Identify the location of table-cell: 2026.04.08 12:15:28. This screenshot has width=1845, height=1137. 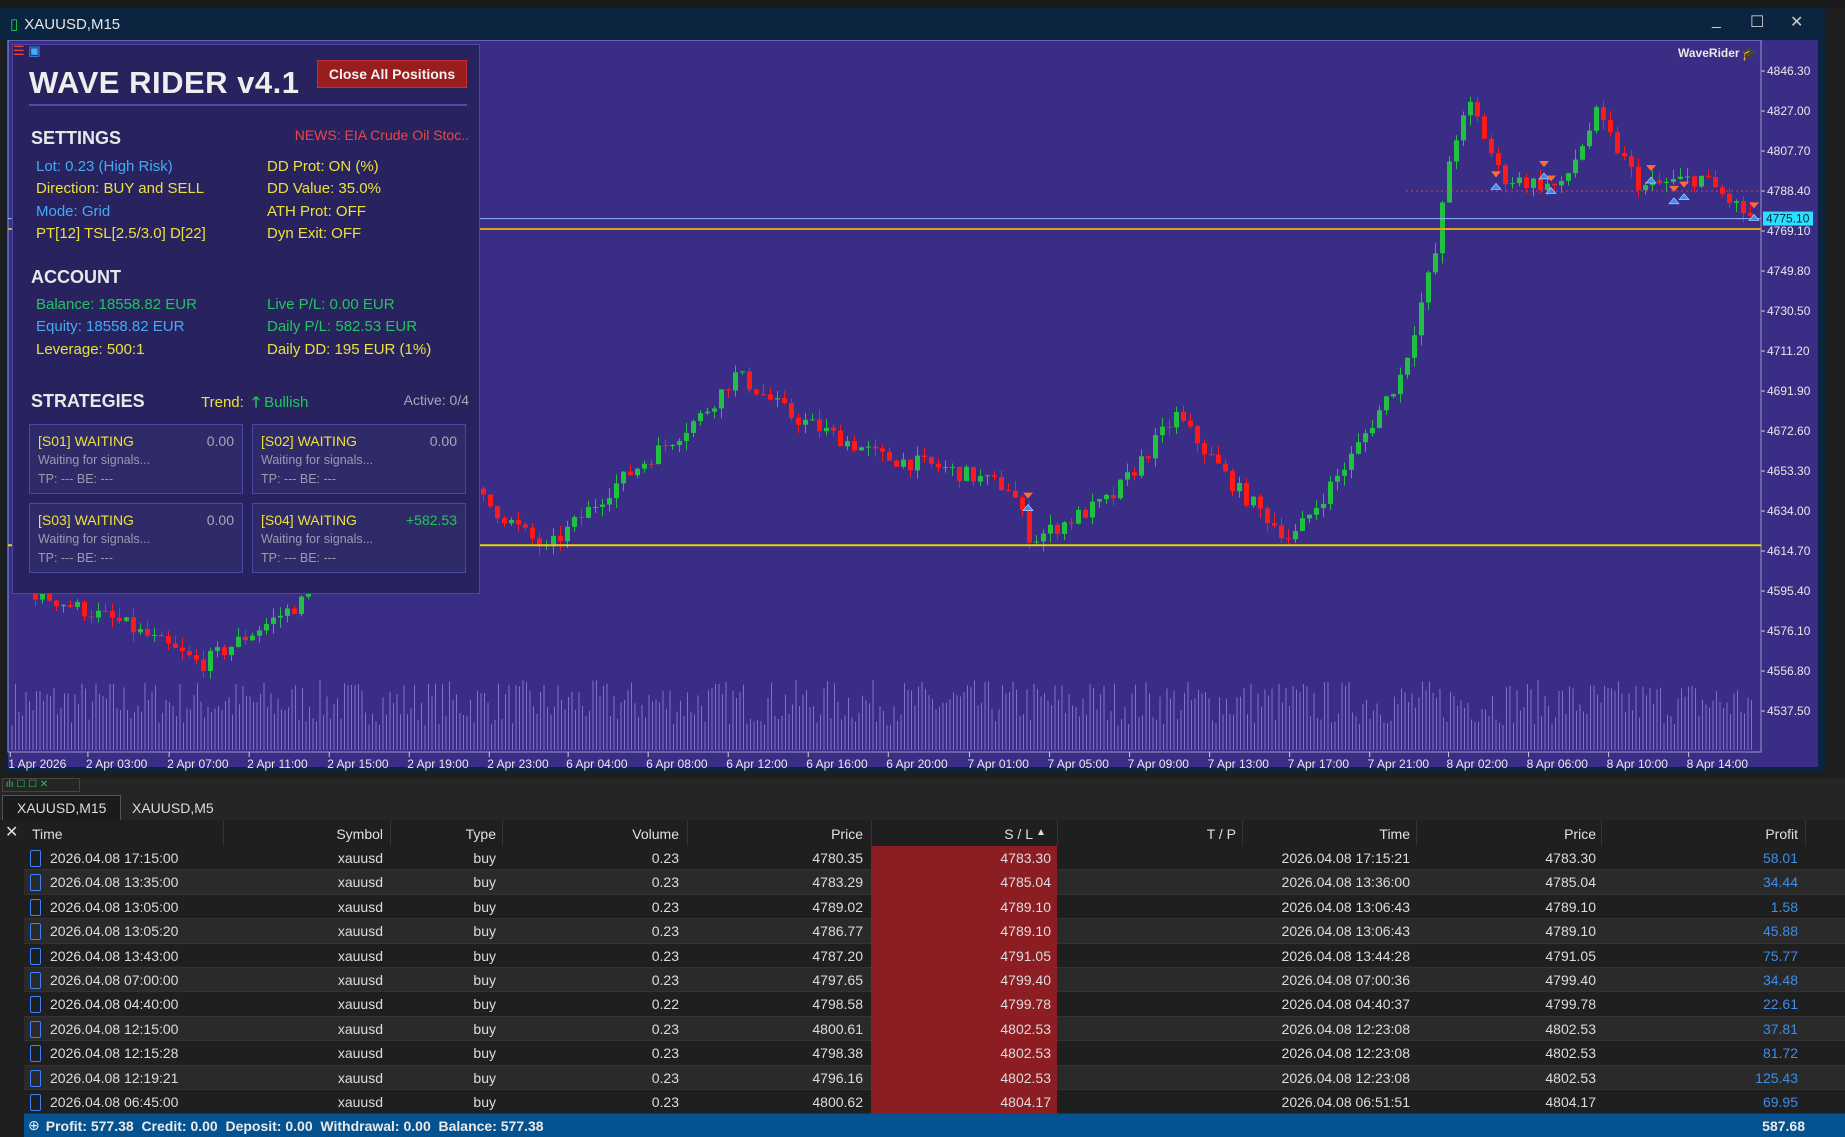
(114, 1053).